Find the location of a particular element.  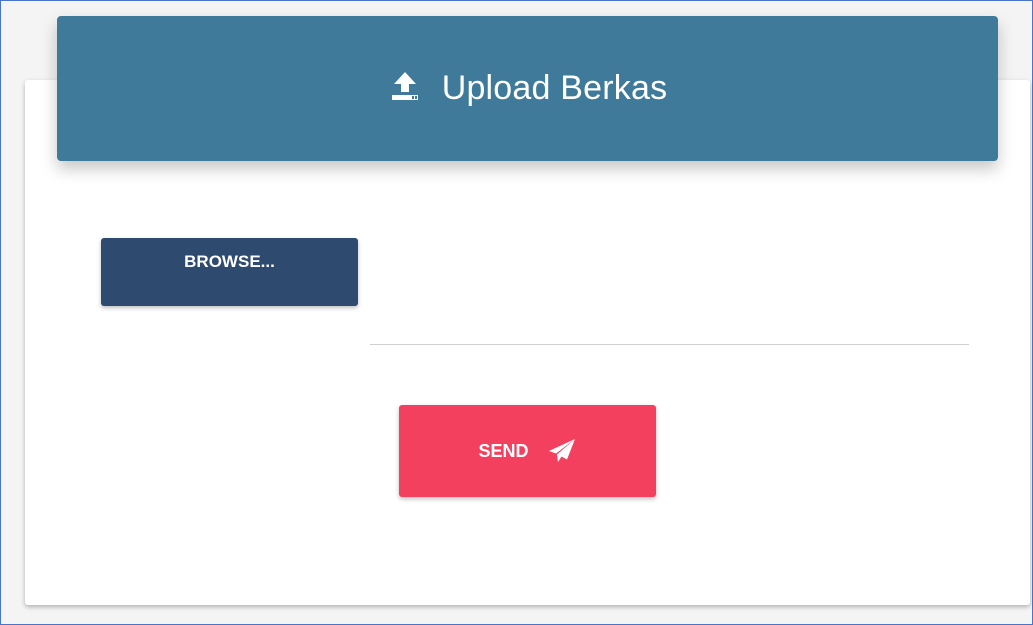

file-name-field is located at coordinates (669, 322).